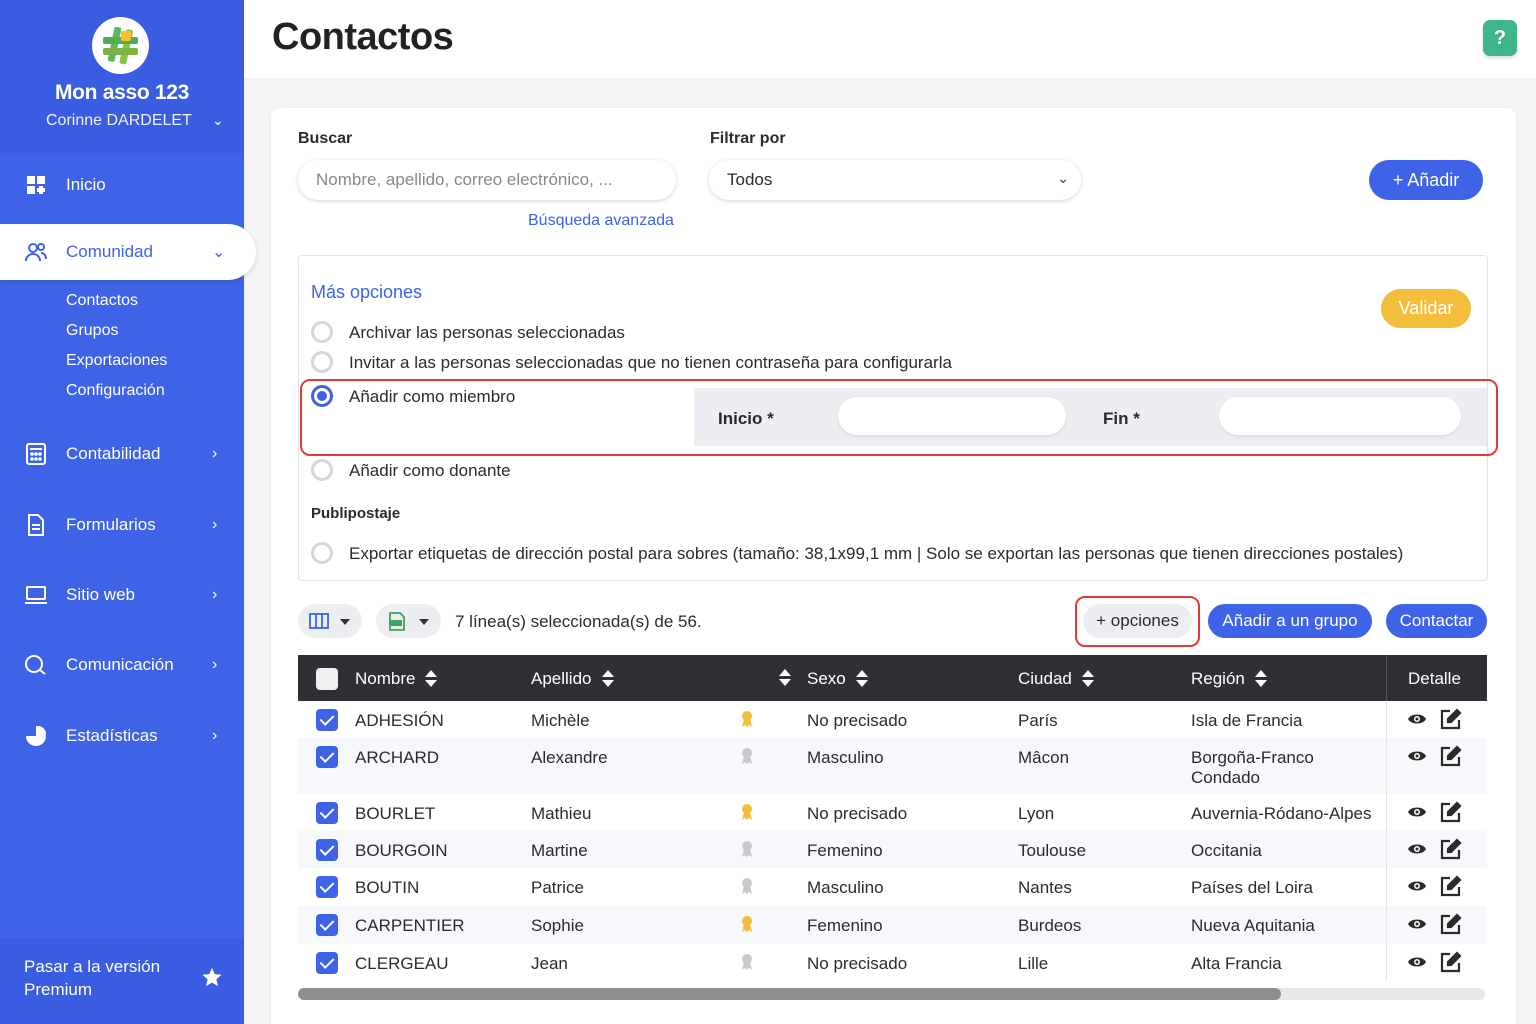 This screenshot has height=1024, width=1536. What do you see at coordinates (116, 361) in the screenshot?
I see `subnav-exportaciones: Exportaciones` at bounding box center [116, 361].